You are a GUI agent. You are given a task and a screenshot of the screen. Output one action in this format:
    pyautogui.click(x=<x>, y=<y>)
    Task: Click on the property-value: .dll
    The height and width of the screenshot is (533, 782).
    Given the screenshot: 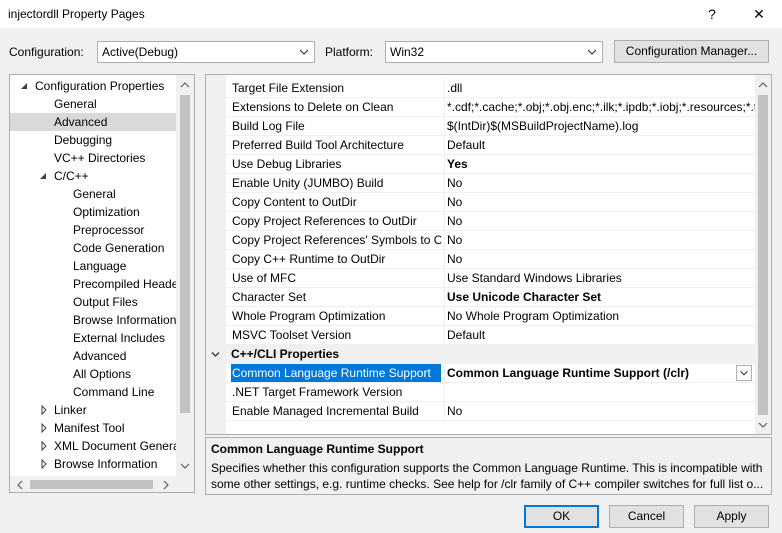 What is the action you would take?
    pyautogui.click(x=599, y=88)
    